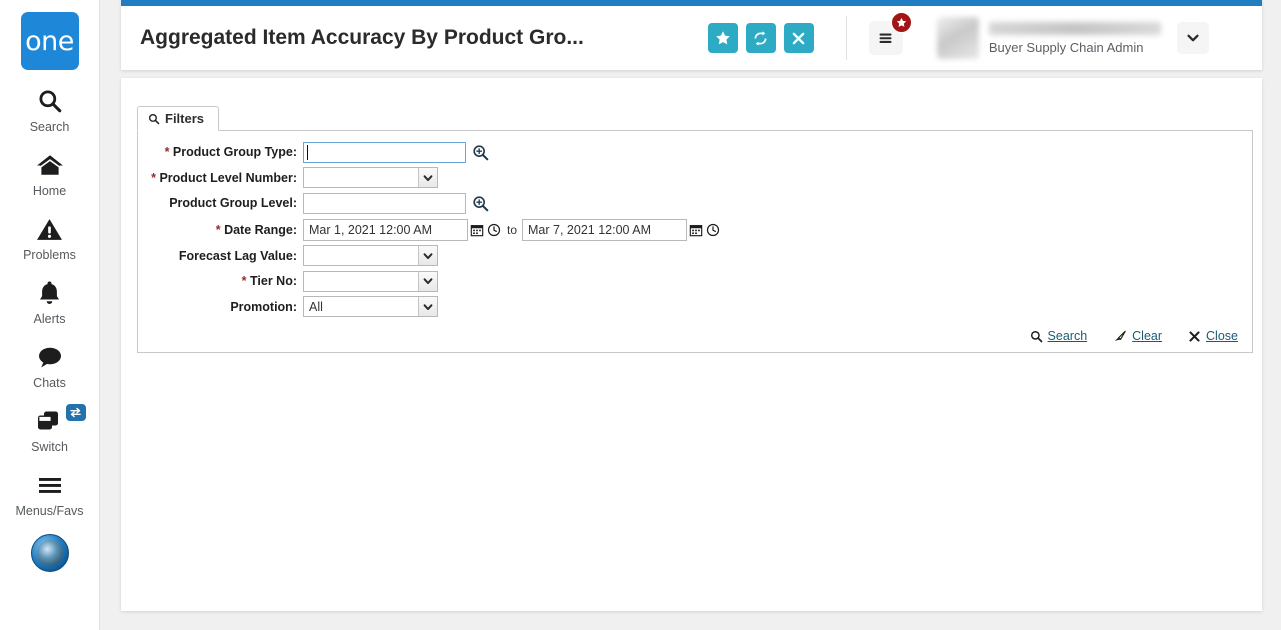 Image resolution: width=1281 pixels, height=630 pixels. I want to click on user-avatar, so click(957, 38).